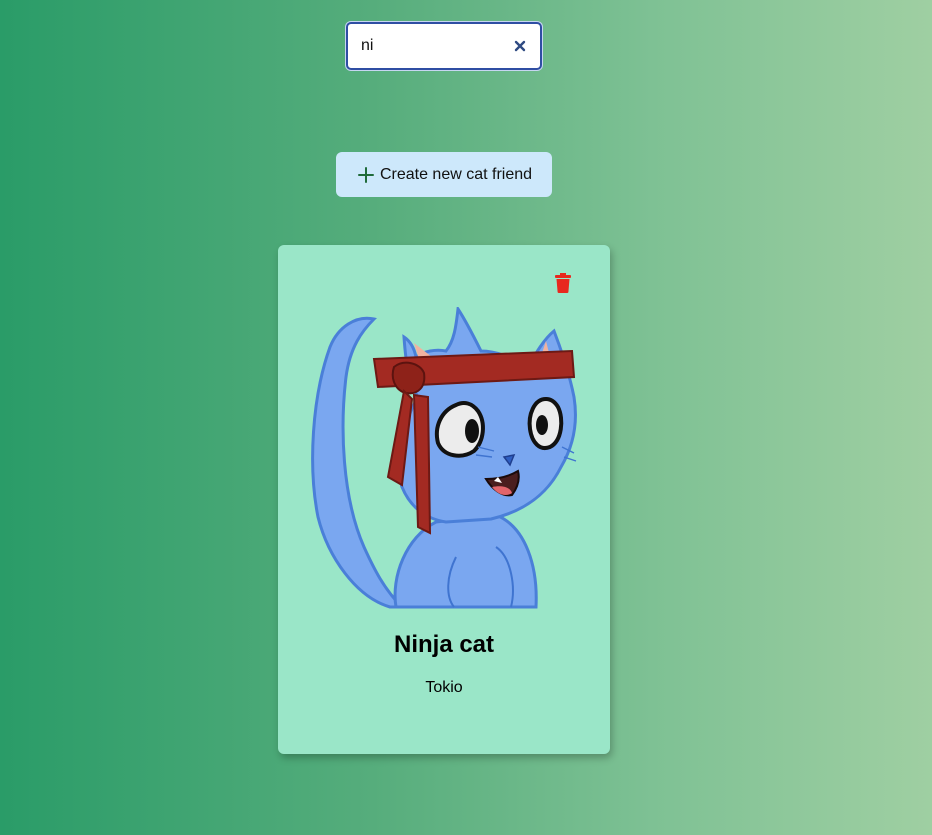 This screenshot has height=835, width=932. Describe the element at coordinates (456, 174) in the screenshot. I see `create-cat-label: Create new cat friend` at that location.